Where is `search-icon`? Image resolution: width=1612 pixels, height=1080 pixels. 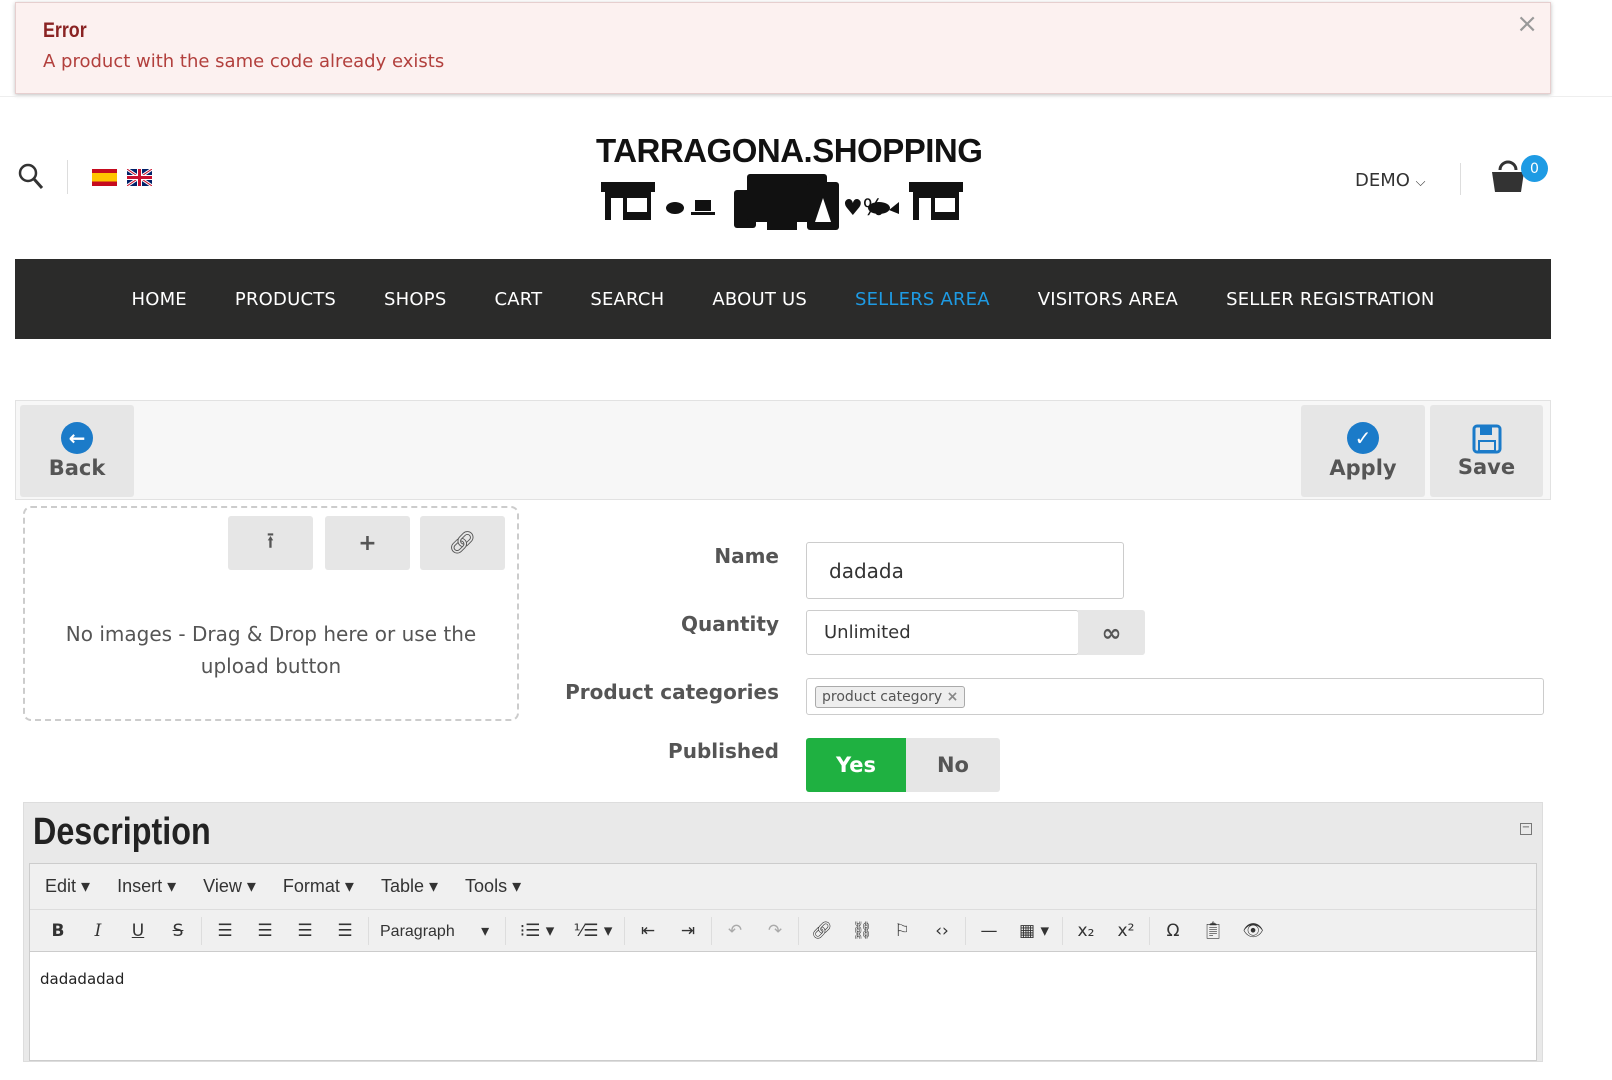 search-icon is located at coordinates (31, 179).